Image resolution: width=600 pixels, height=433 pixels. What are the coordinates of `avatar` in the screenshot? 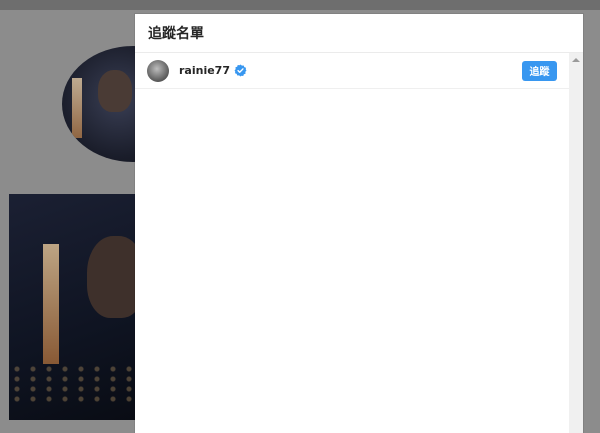 It's located at (158, 70).